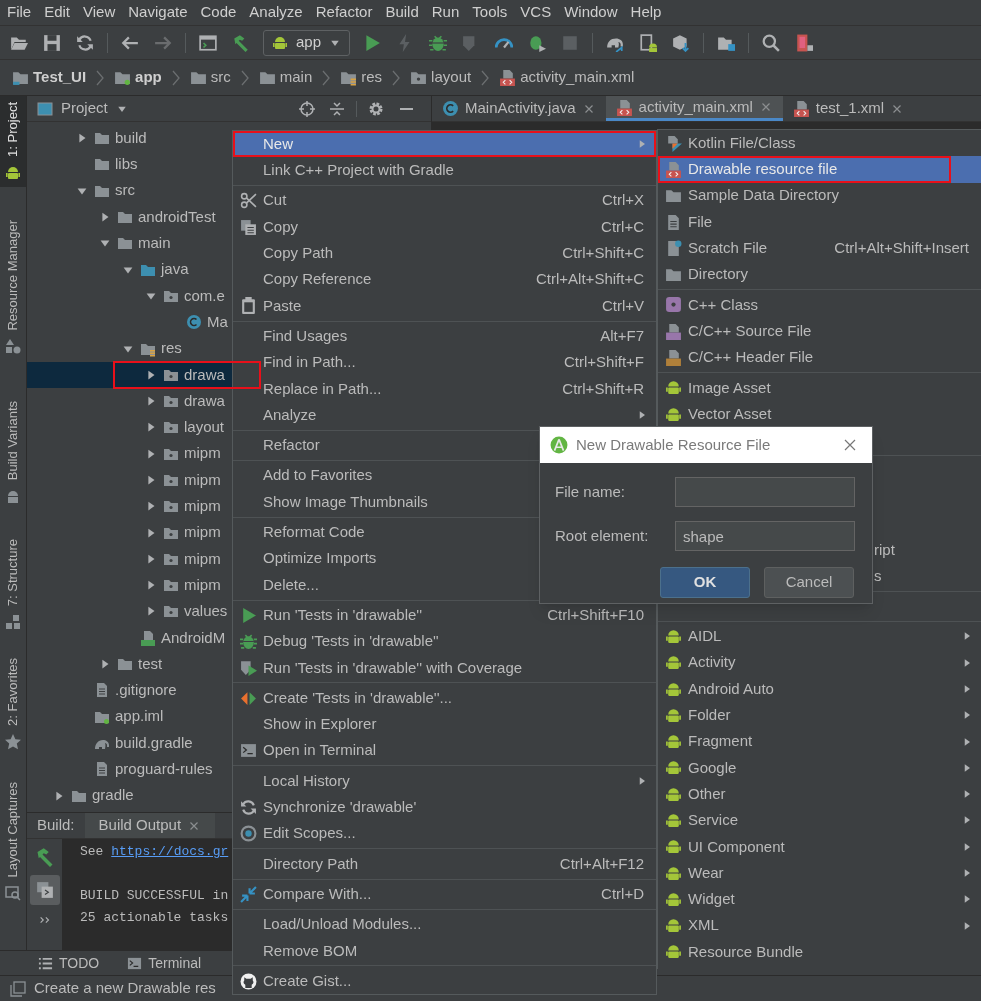 This screenshot has width=981, height=1001. Describe the element at coordinates (99, 12) in the screenshot. I see `menu-item: View` at that location.